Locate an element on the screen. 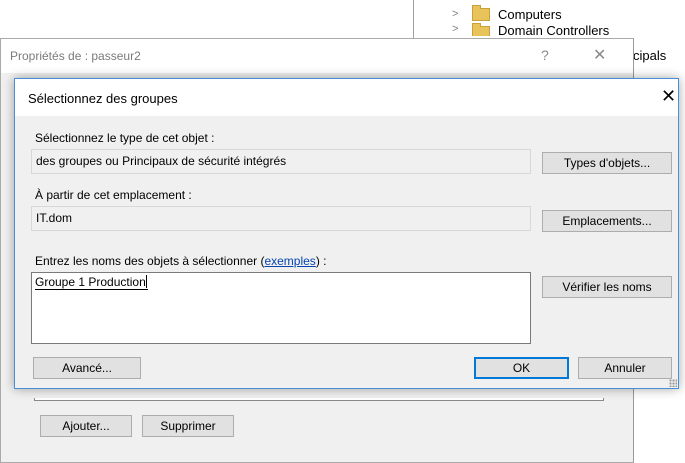  object-names-value: Groupe 1 Production is located at coordinates (91, 282).